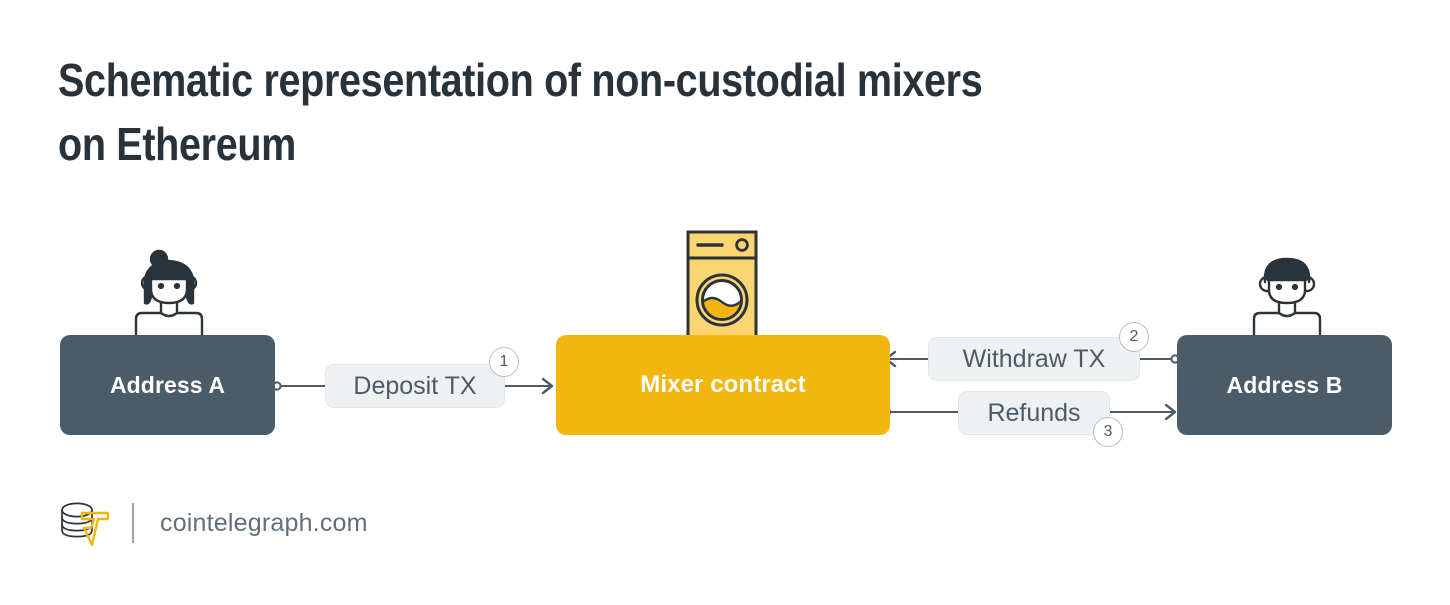  I want to click on female-avatar-icon, so click(169, 295).